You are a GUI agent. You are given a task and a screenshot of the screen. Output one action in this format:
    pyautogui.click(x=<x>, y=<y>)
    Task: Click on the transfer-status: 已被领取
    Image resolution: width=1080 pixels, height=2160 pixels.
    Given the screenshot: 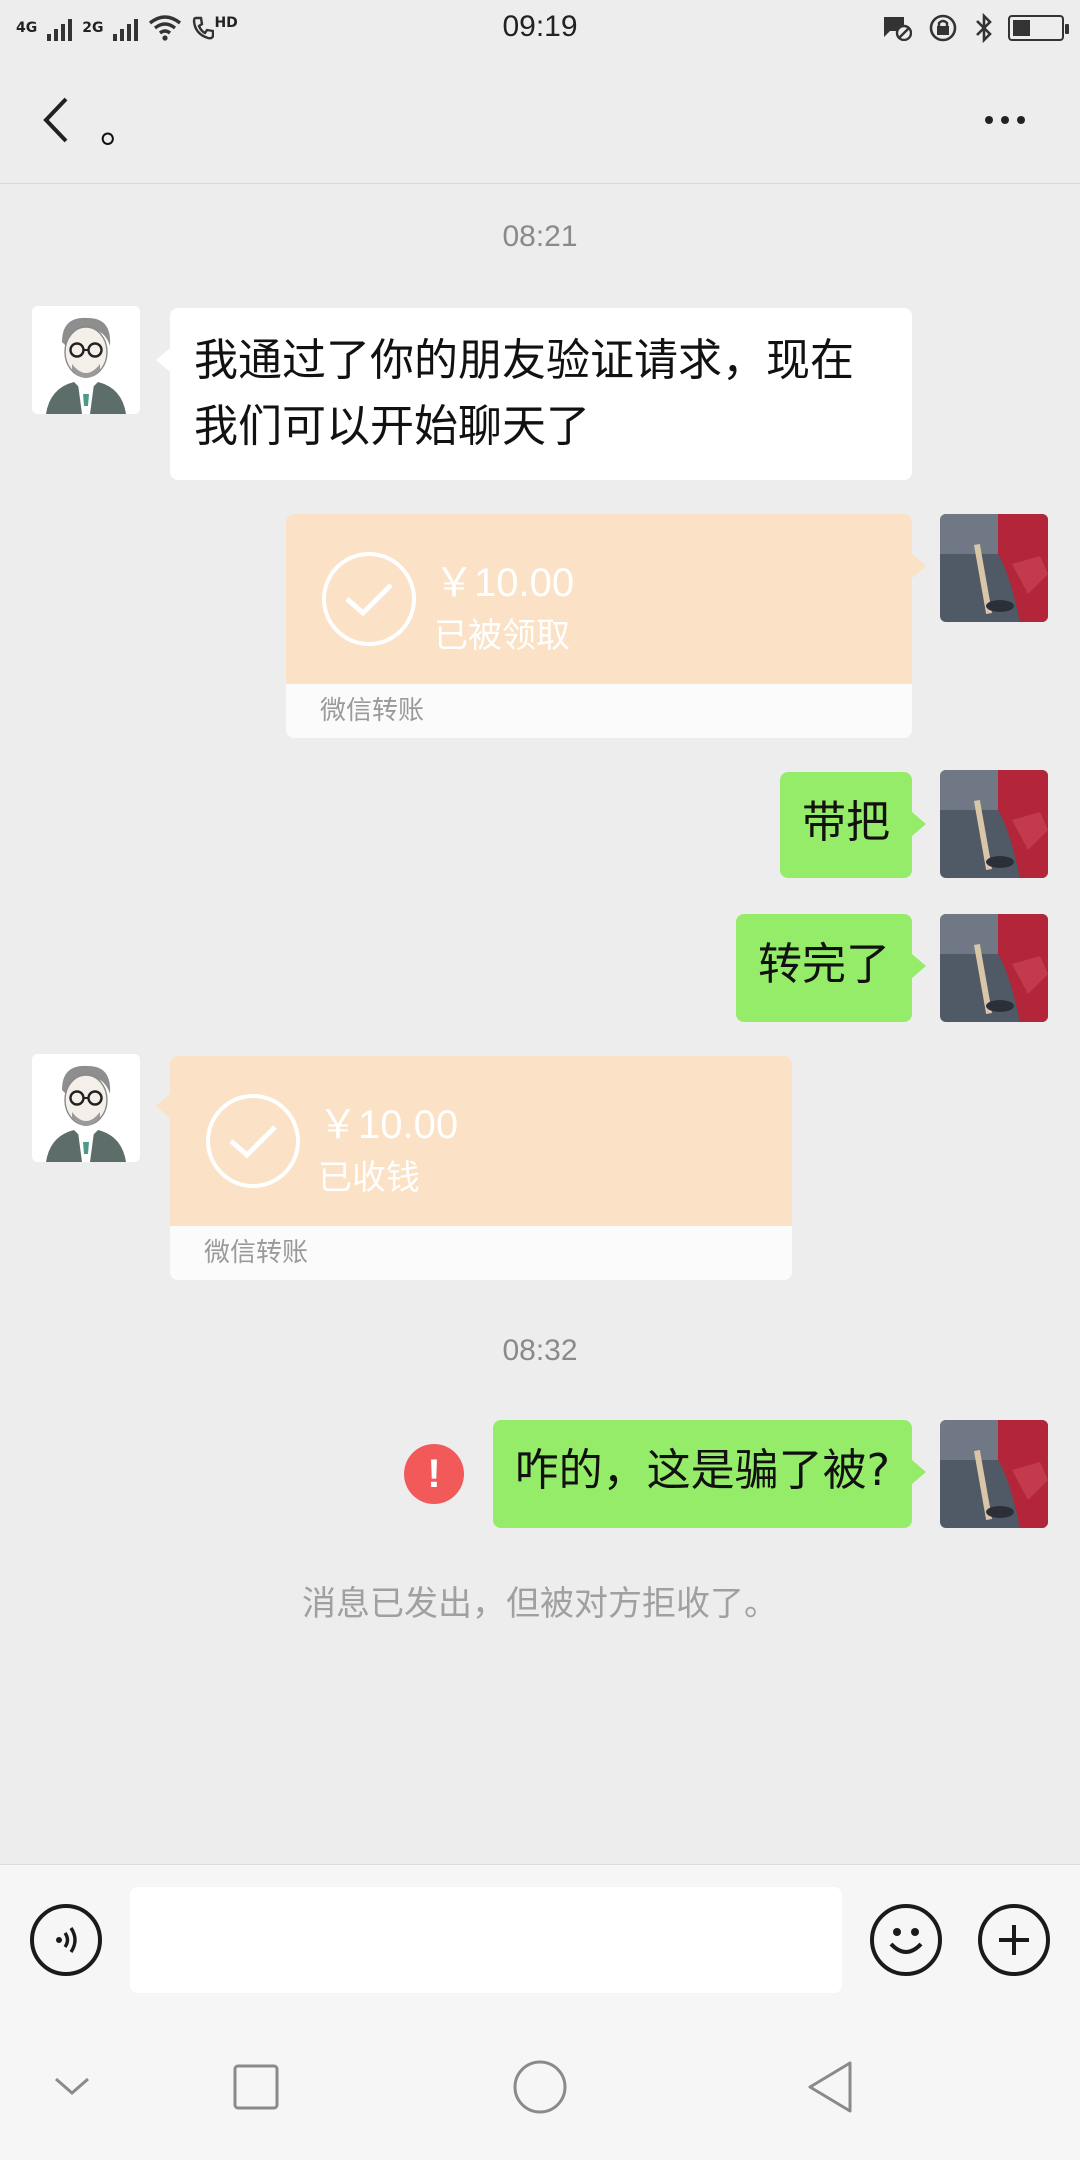 What is the action you would take?
    pyautogui.click(x=502, y=636)
    